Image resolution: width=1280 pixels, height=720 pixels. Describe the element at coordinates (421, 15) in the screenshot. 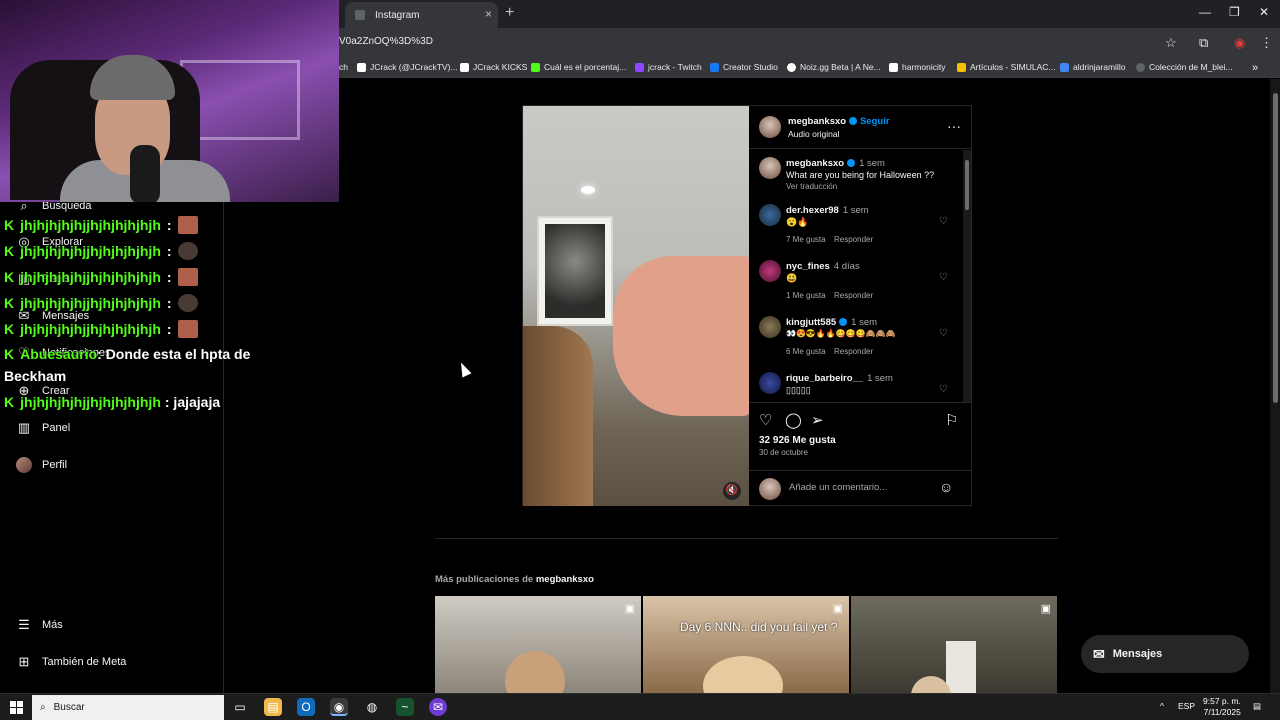

I see `tab-instagram: Instagram ×` at that location.